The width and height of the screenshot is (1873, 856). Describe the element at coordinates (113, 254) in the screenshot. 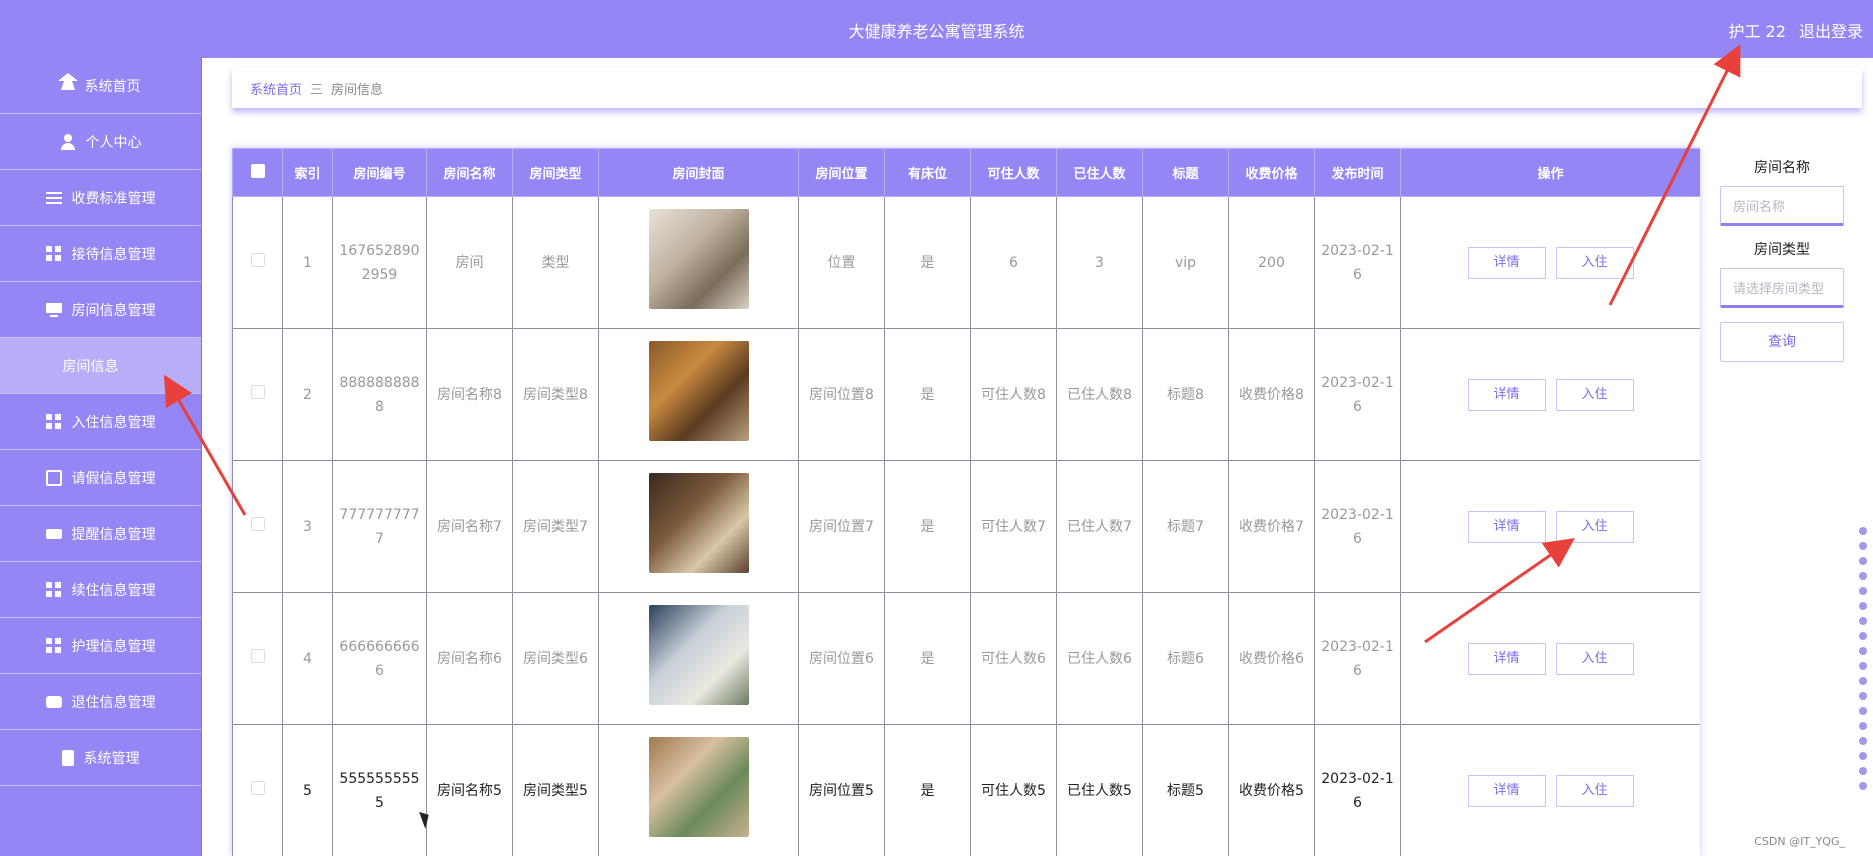

I see `sidebar-item-label: 接待信息管理` at that location.